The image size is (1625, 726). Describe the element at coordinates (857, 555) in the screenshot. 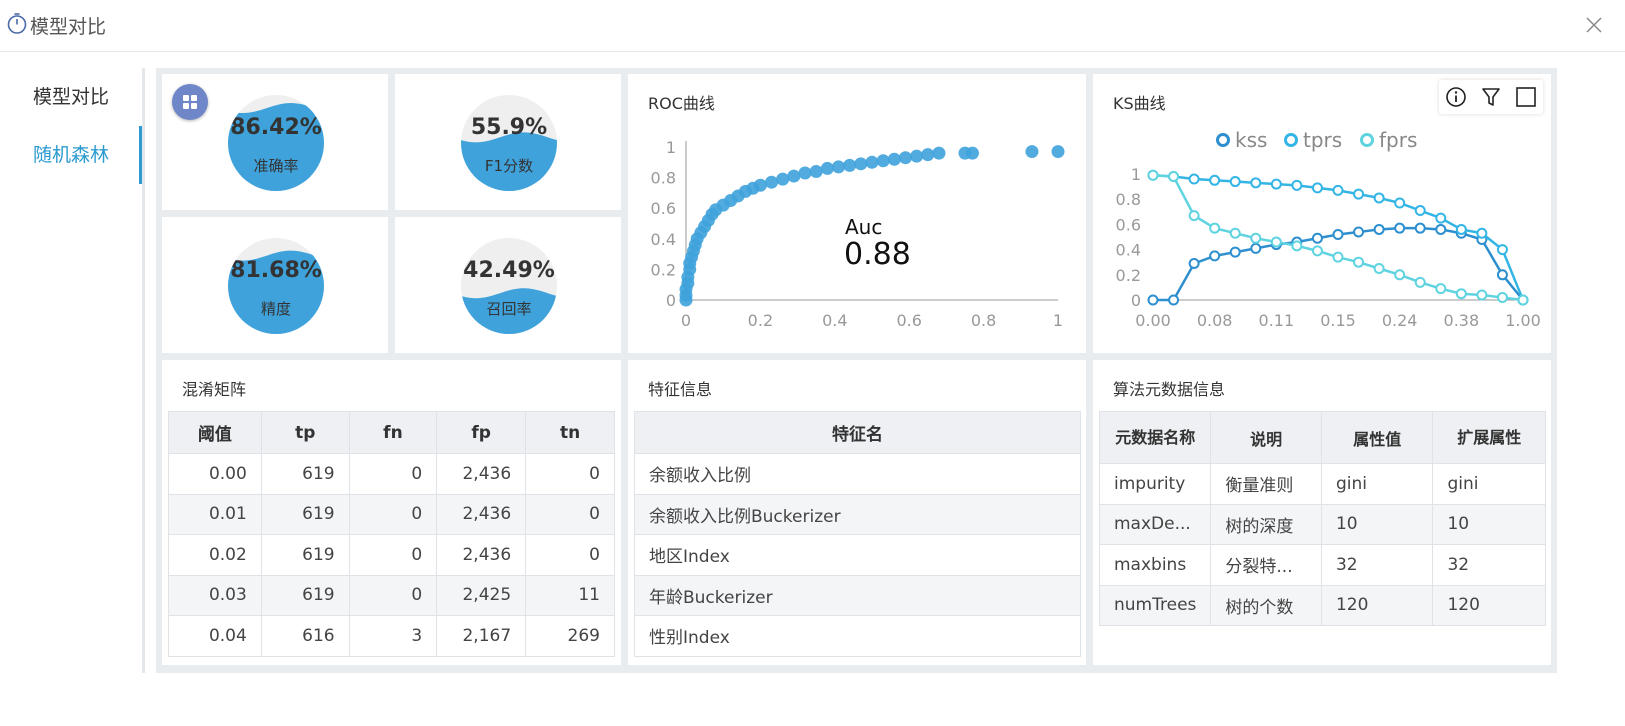

I see `table-row: 地区Index` at that location.